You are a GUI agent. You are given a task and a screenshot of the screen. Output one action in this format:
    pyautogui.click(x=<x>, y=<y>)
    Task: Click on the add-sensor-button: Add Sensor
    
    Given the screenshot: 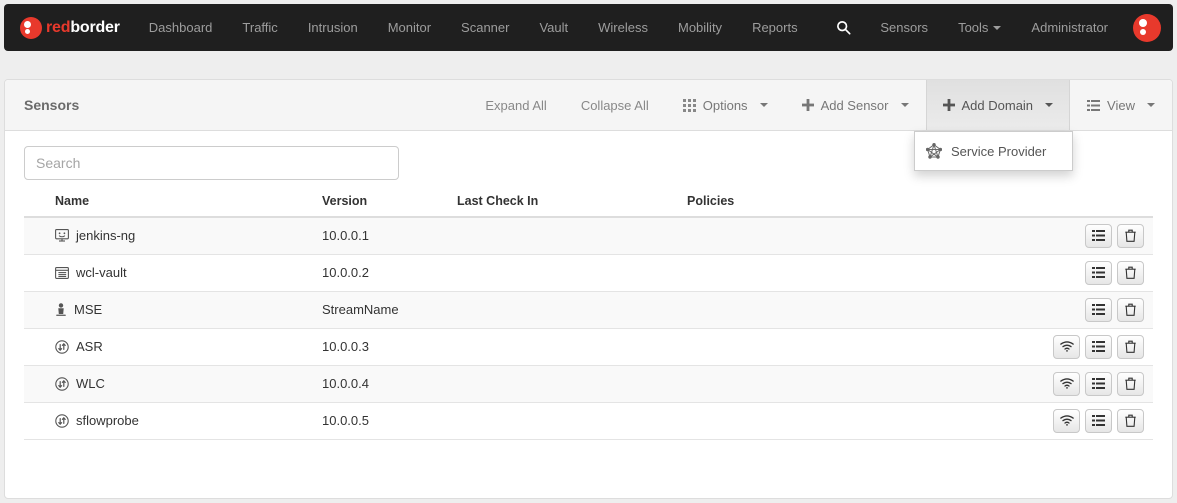 What is the action you would take?
    pyautogui.click(x=855, y=105)
    